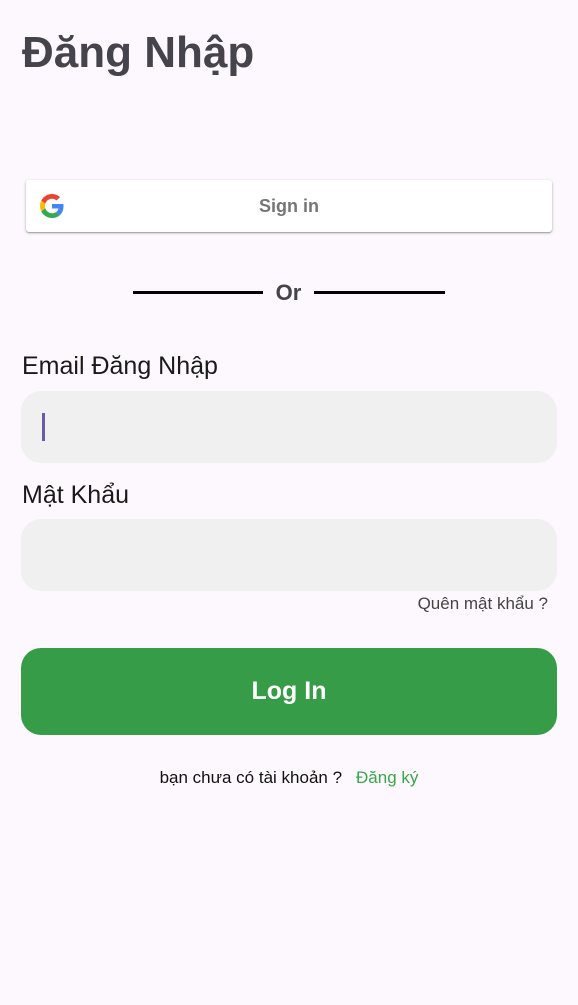 This screenshot has width=578, height=1005. What do you see at coordinates (288, 292) in the screenshot?
I see `or-divider-text: Or` at bounding box center [288, 292].